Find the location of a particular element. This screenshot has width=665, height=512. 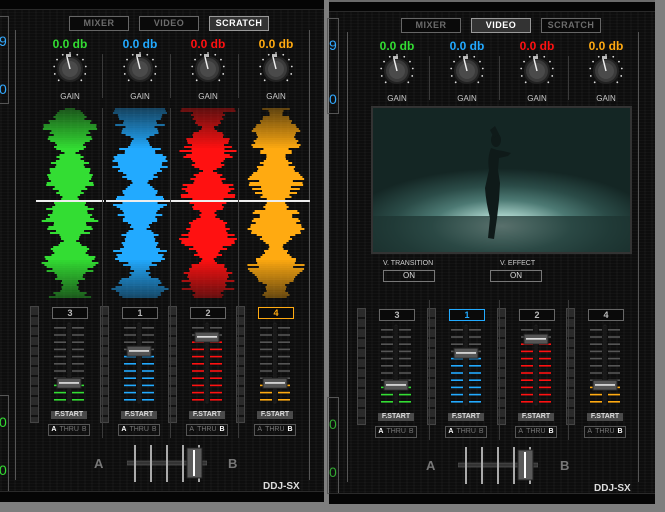

video-preview is located at coordinates (501, 180).